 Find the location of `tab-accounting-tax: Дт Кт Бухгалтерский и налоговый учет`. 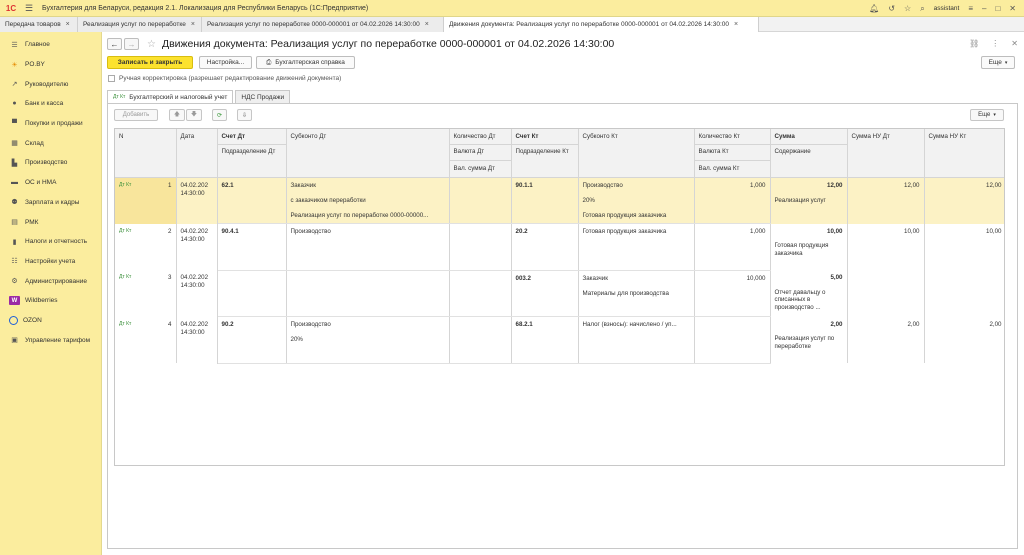

tab-accounting-tax: Дт Кт Бухгалтерский и налоговый учет is located at coordinates (170, 96).